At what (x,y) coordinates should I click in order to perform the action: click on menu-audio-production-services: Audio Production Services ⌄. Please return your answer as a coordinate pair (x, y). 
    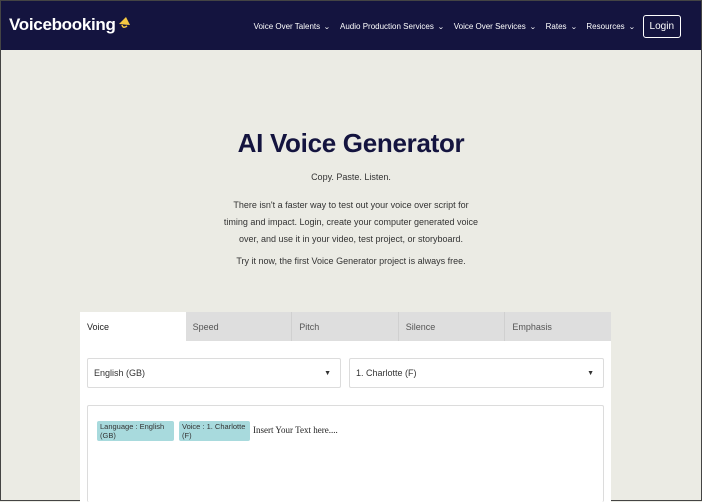
    Looking at the image, I should click on (392, 26).